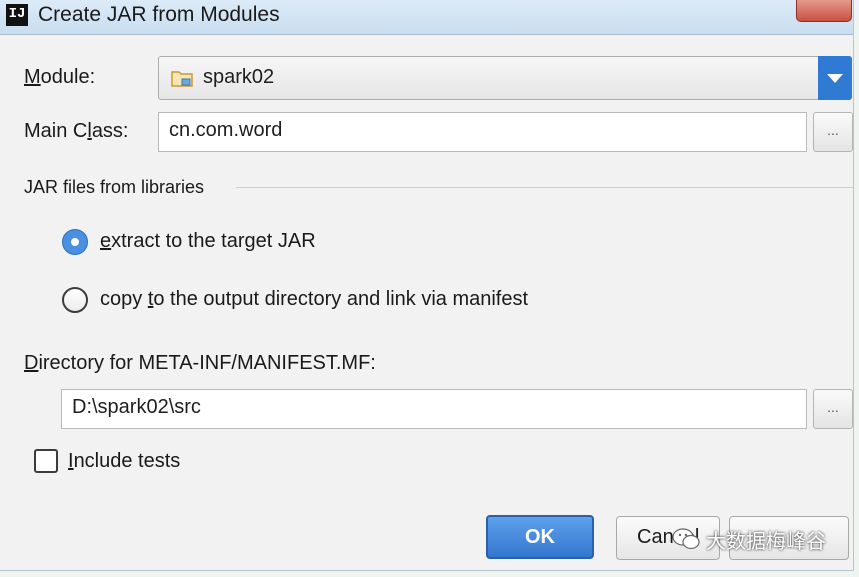 The width and height of the screenshot is (859, 577). What do you see at coordinates (110, 131) in the screenshot?
I see `main-class-label-suffix: ass:` at bounding box center [110, 131].